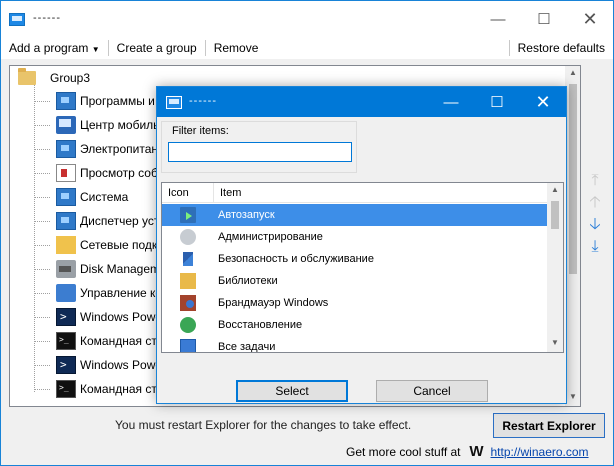 The height and width of the screenshot is (466, 614). What do you see at coordinates (561, 48) in the screenshot?
I see `restore-defaults-button: Restore defaults` at bounding box center [561, 48].